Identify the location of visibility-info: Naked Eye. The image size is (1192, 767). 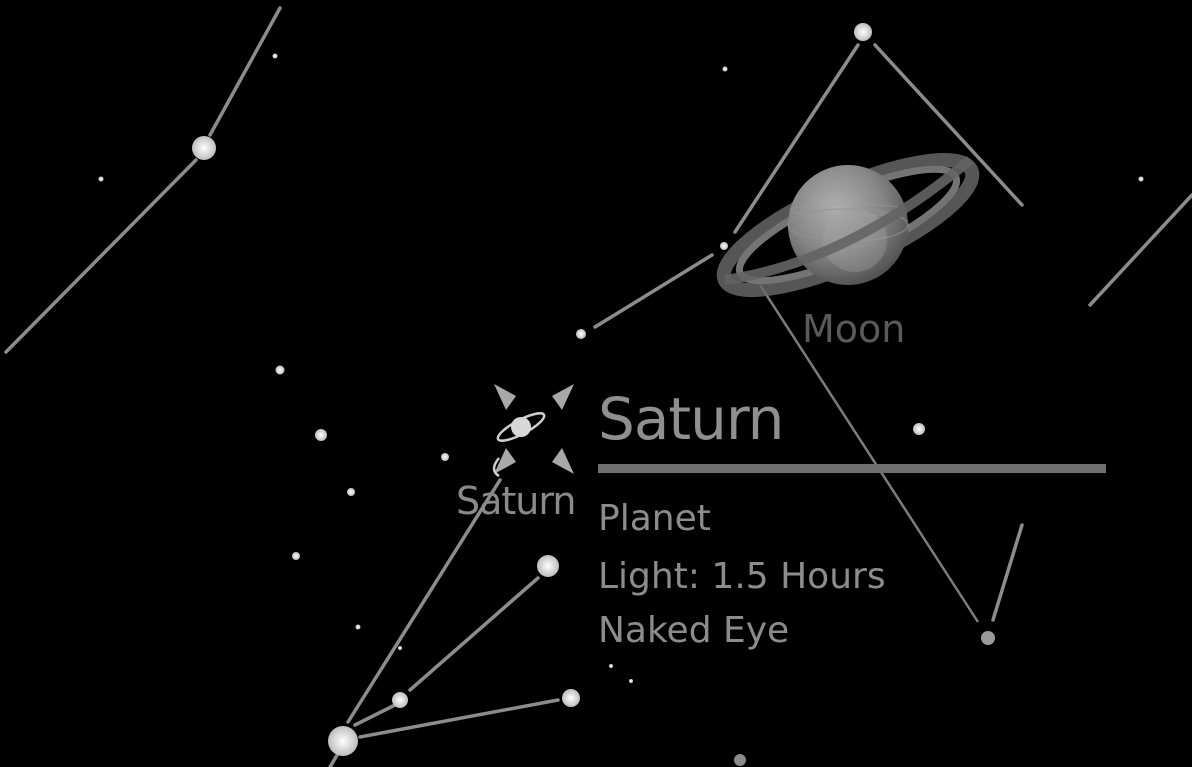
(694, 630).